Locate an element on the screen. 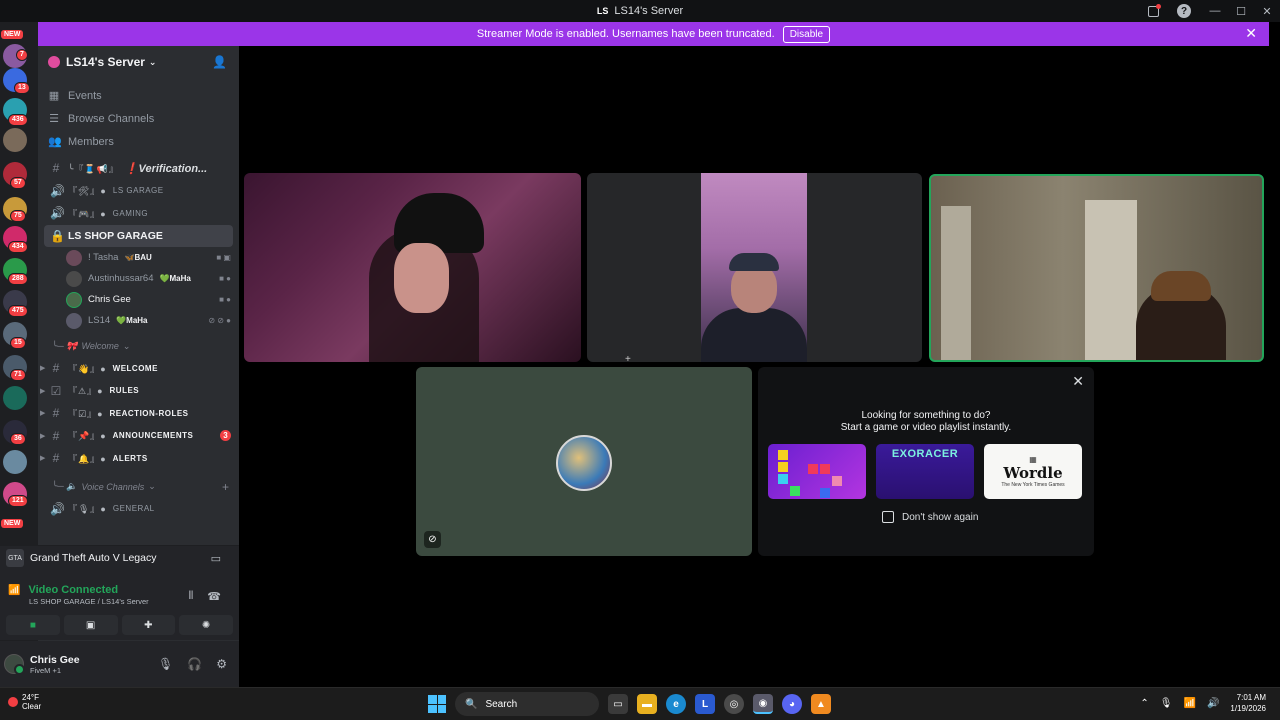 Image resolution: width=1280 pixels, height=720 pixels. discord-icon: ◕ is located at coordinates (792, 704).